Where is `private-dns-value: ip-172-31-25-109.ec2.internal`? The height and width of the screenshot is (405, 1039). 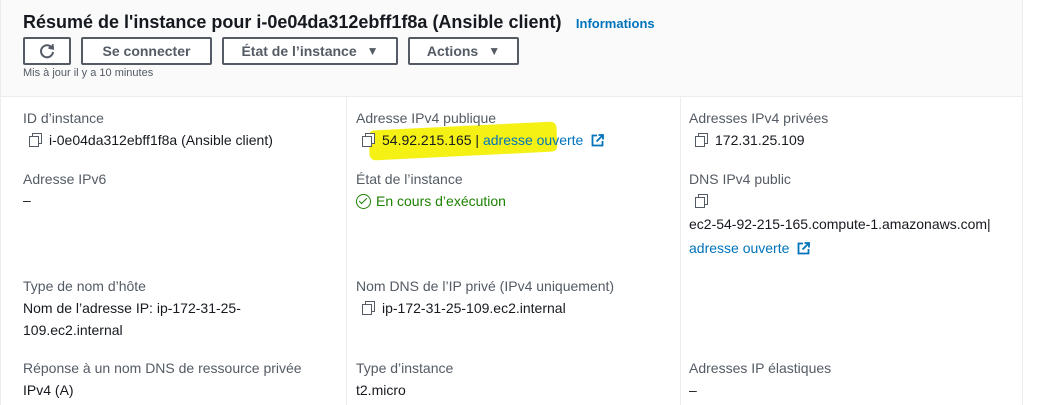 private-dns-value: ip-172-31-25-109.ec2.internal is located at coordinates (464, 308).